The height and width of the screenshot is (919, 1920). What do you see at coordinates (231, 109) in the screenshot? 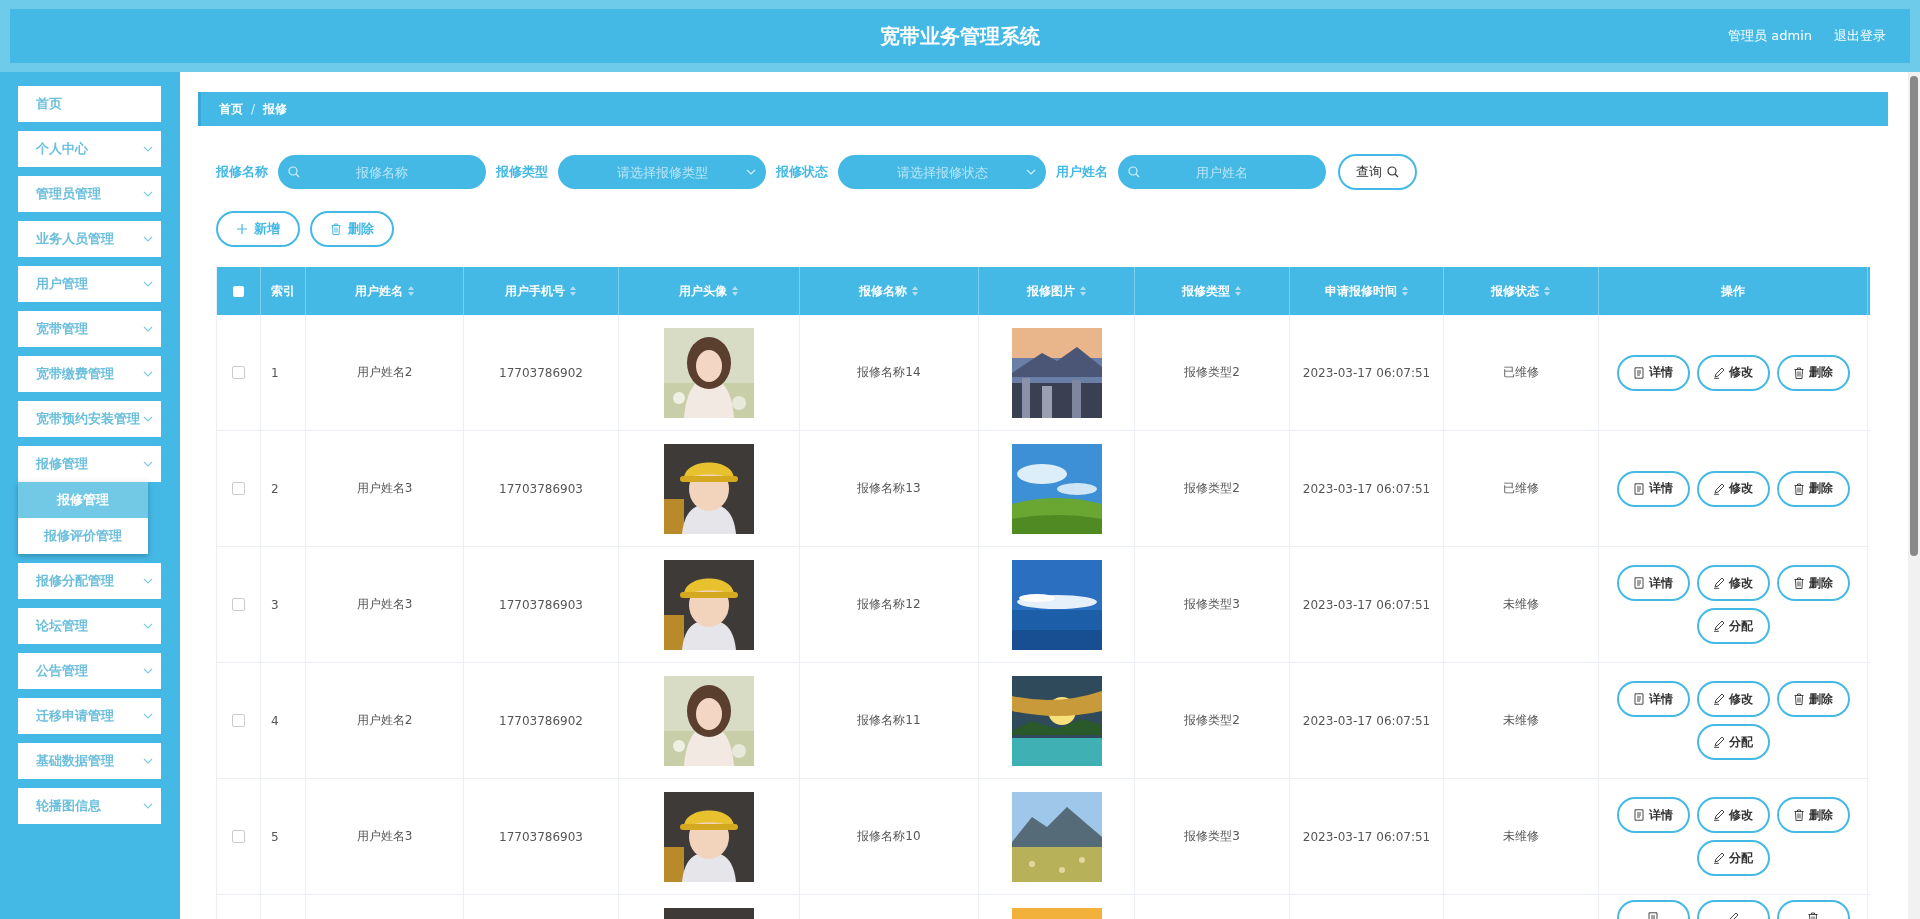
I see `breadcrumb-item: 首页` at bounding box center [231, 109].